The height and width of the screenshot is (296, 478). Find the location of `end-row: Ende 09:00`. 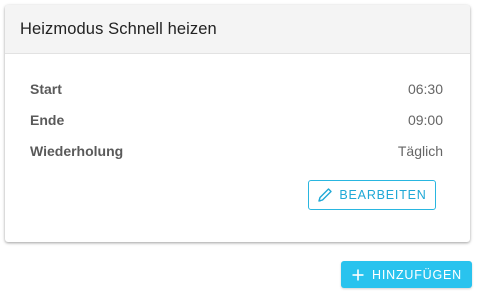

end-row: Ende 09:00 is located at coordinates (236, 120).